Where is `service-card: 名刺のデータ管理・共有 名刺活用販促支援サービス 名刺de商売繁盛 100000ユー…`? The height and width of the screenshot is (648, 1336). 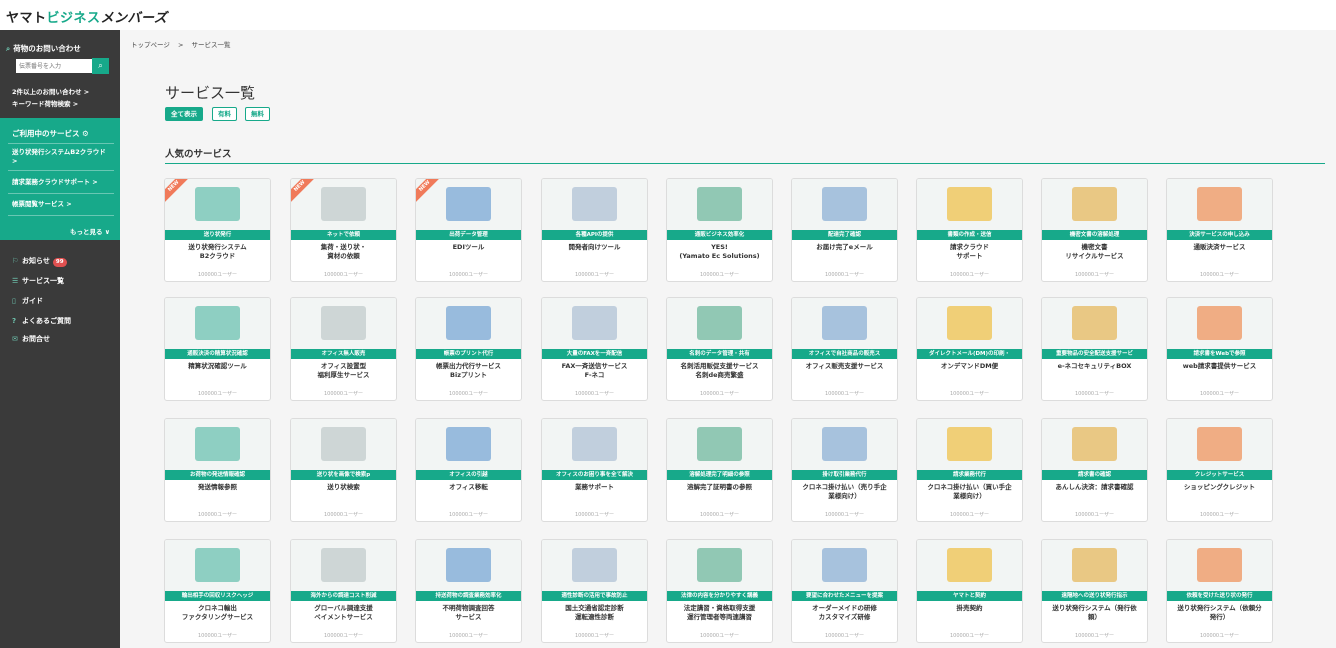 service-card: 名刺のデータ管理・共有 名刺活用販促支援サービス 名刺de商売繁盛 100000ユー… is located at coordinates (719, 349).